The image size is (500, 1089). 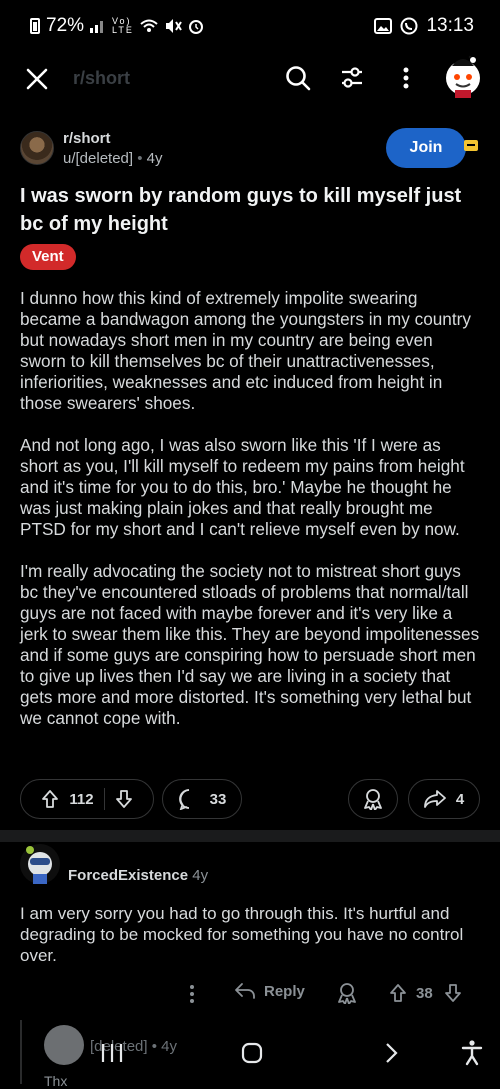 What do you see at coordinates (250, 80) in the screenshot?
I see `app-bar: r/short` at bounding box center [250, 80].